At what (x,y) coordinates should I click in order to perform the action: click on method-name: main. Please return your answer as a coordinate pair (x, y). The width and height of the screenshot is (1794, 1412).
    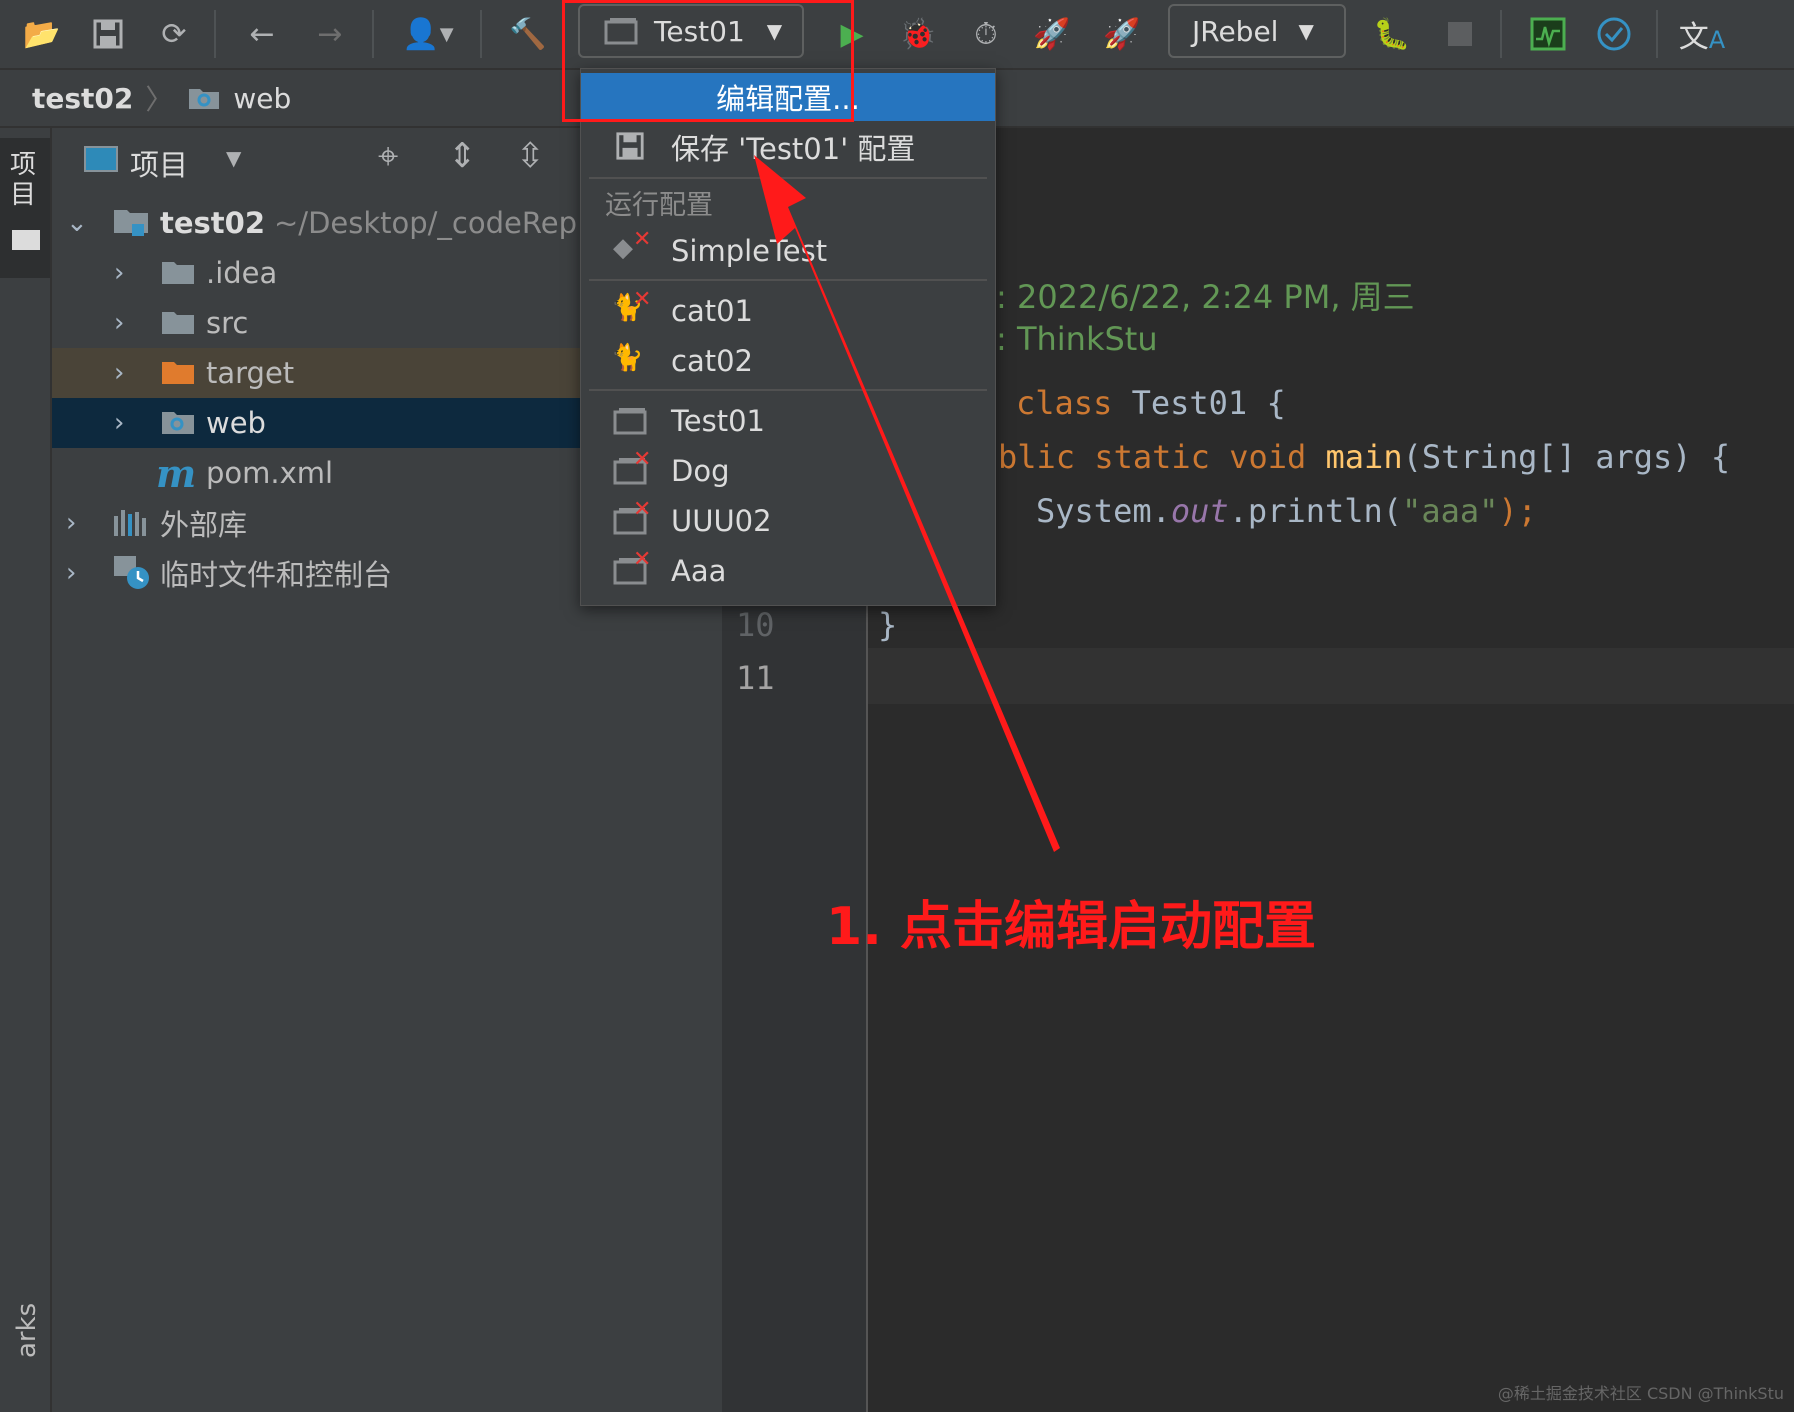
    Looking at the image, I should click on (1354, 457).